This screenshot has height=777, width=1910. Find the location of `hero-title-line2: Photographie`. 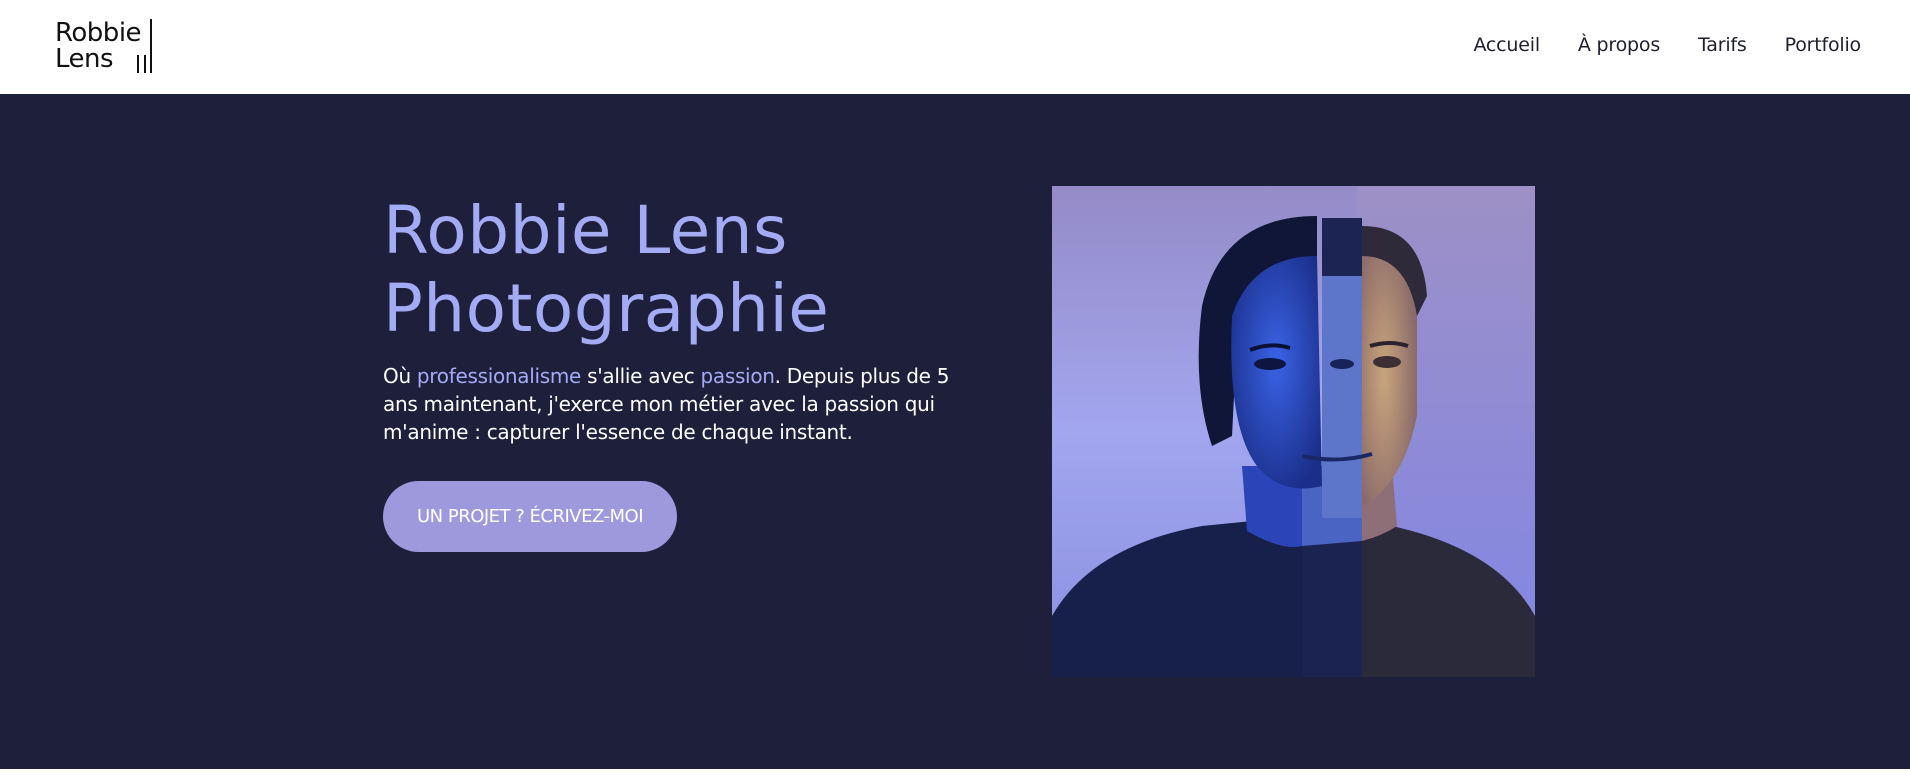

hero-title-line2: Photographie is located at coordinates (606, 308).